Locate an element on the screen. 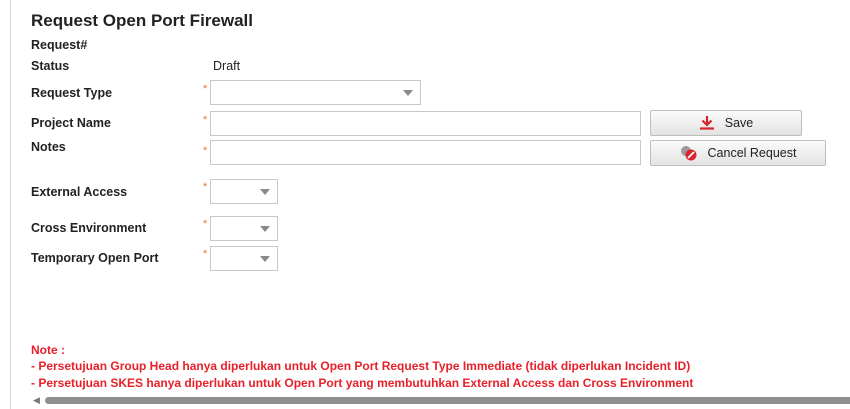  temporary-open-port-label: Temporary Open Port is located at coordinates (95, 258).